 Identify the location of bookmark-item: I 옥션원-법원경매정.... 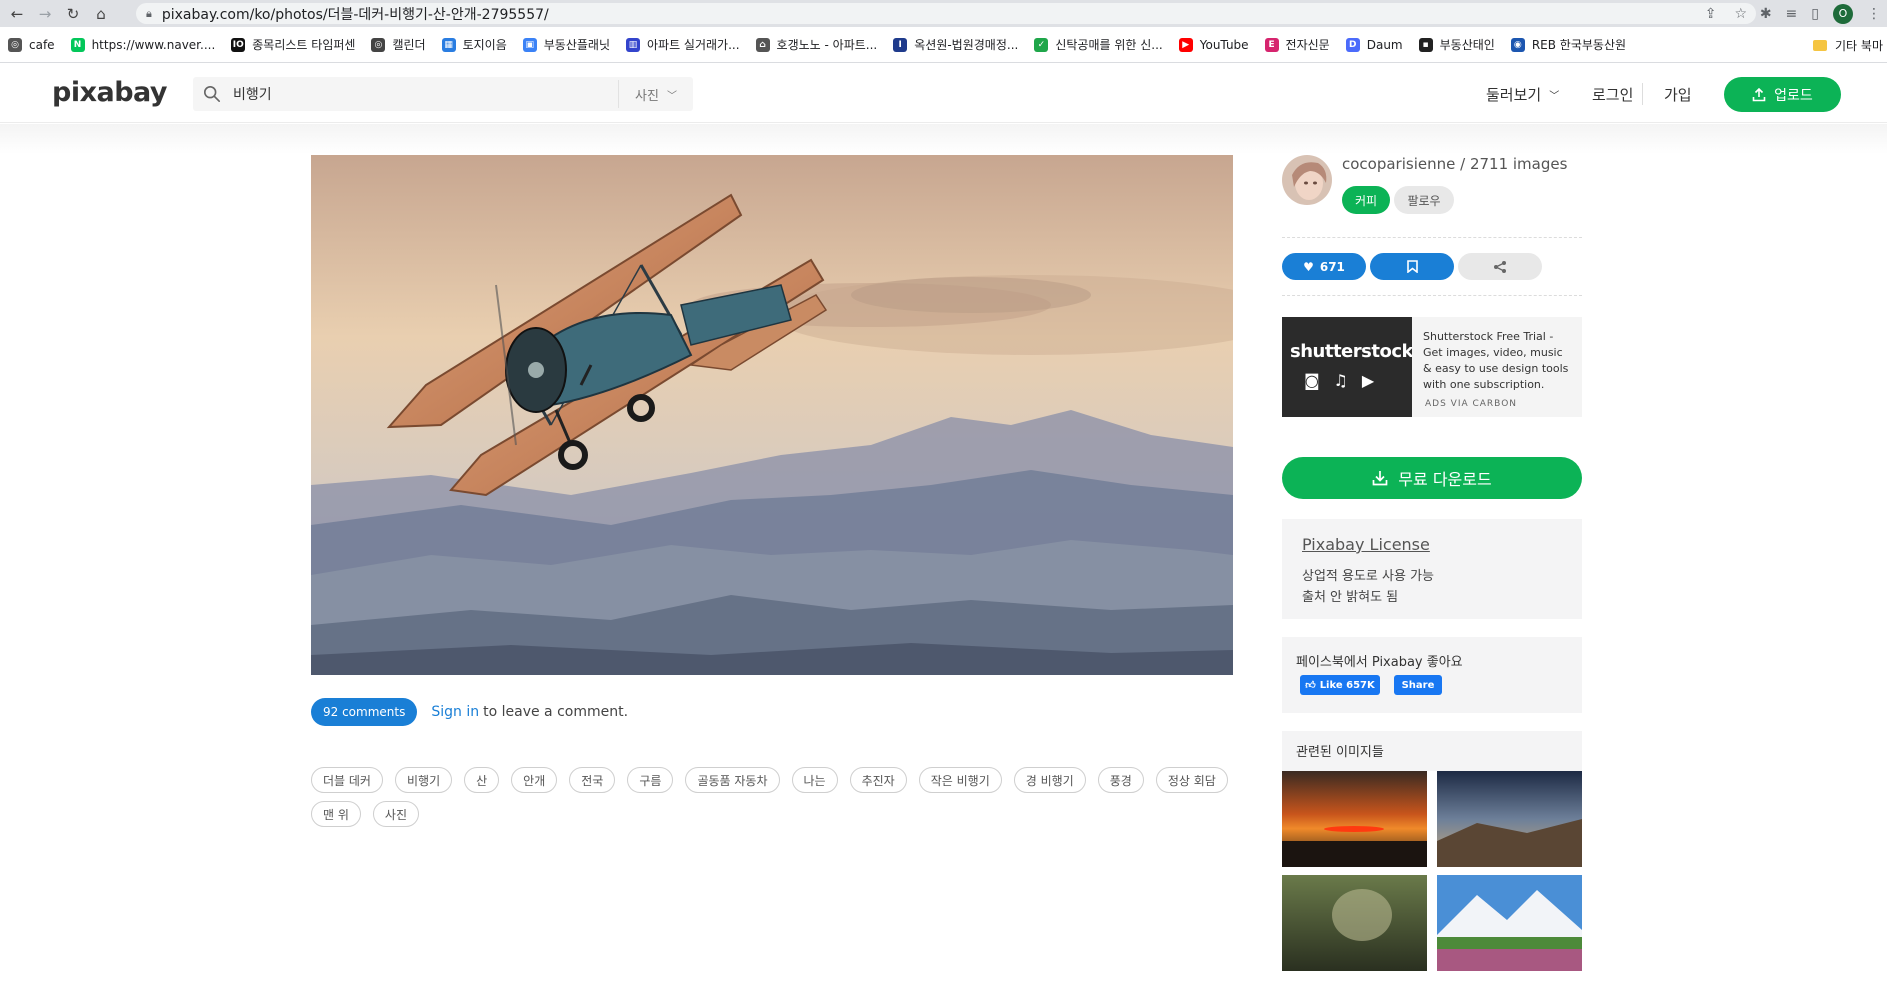
(955, 44).